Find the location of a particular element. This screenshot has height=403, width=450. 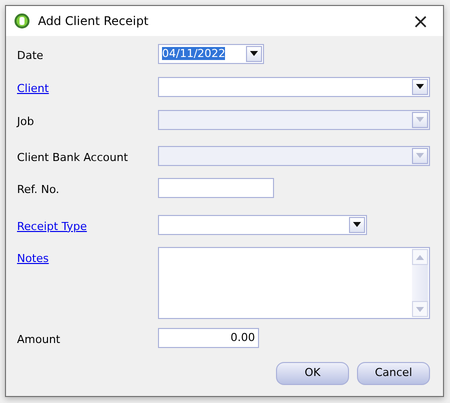

field-link: Client is located at coordinates (33, 88).